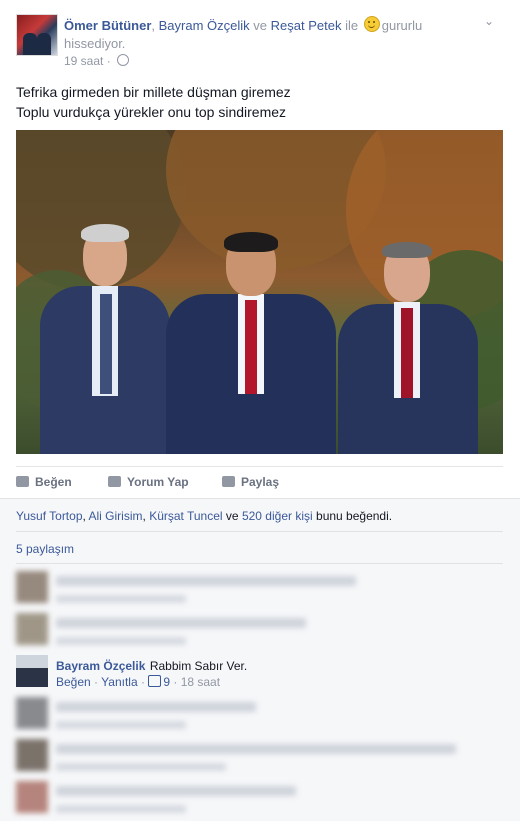 Image resolution: width=520 pixels, height=821 pixels. Describe the element at coordinates (408, 348) in the screenshot. I see `person-right` at that location.